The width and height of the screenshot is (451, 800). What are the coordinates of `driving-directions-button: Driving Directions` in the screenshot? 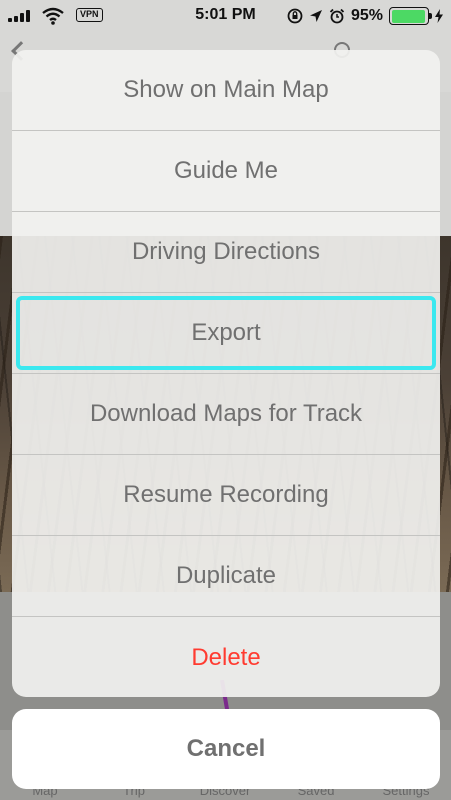 It's located at (226, 252).